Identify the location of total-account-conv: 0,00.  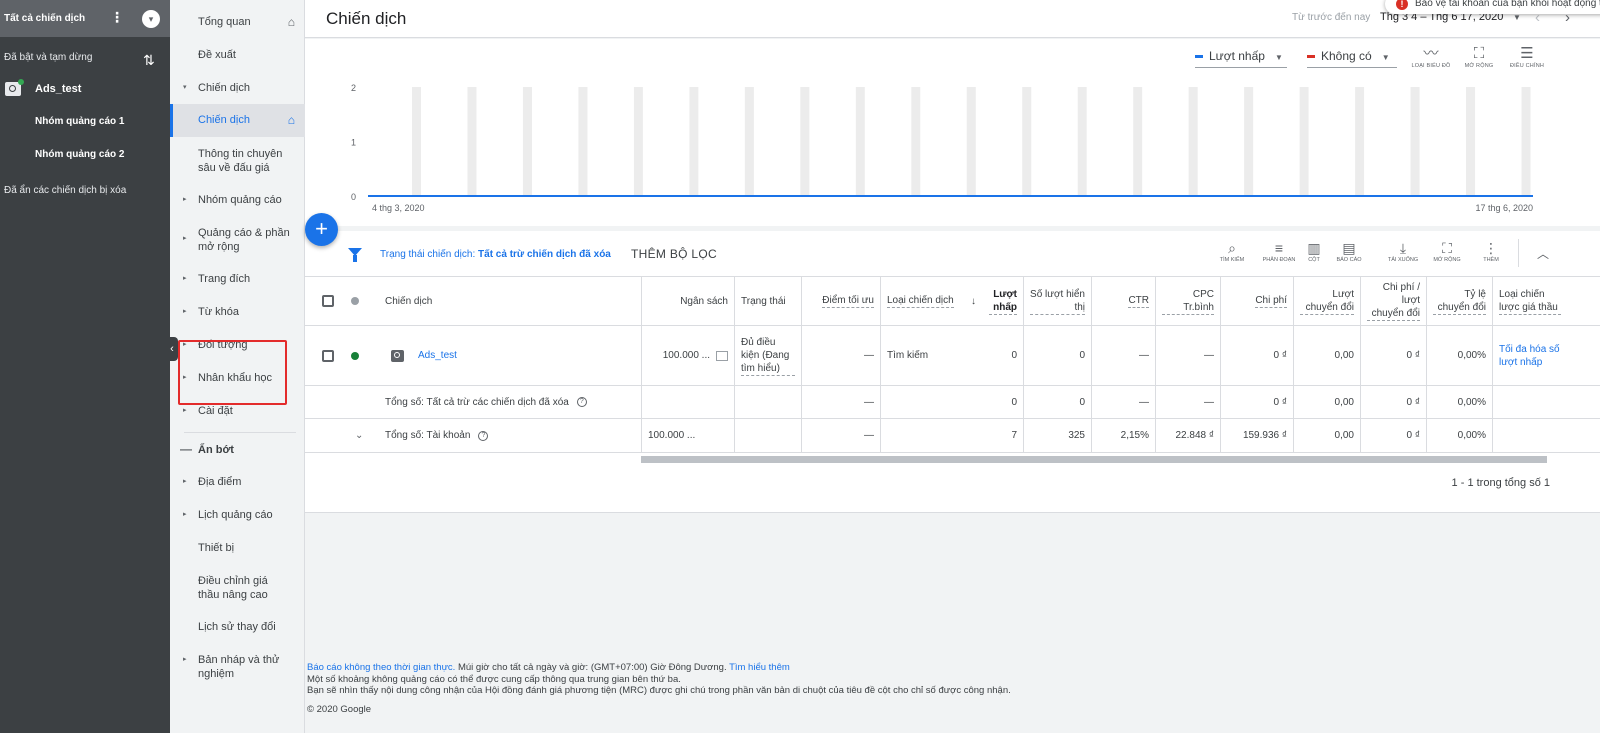
(1326, 435).